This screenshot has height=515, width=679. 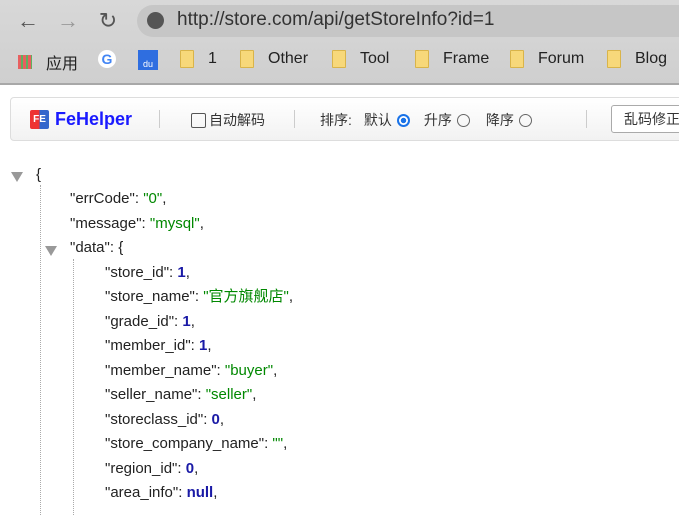 I want to click on auto-decode-checkbox: 自动解码, so click(x=228, y=120).